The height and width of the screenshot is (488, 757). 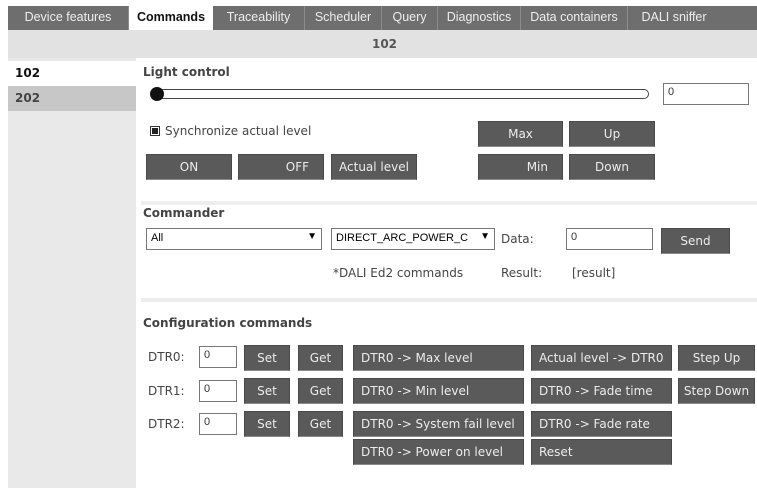 I want to click on device-header: 102, so click(x=382, y=44).